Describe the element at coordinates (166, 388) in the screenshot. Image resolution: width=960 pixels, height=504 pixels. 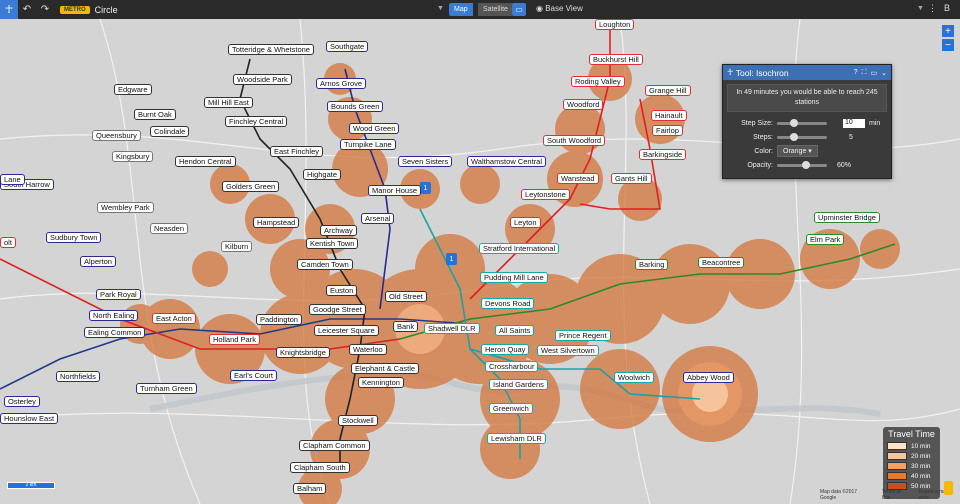
I see `station-label: Turnham Green` at that location.